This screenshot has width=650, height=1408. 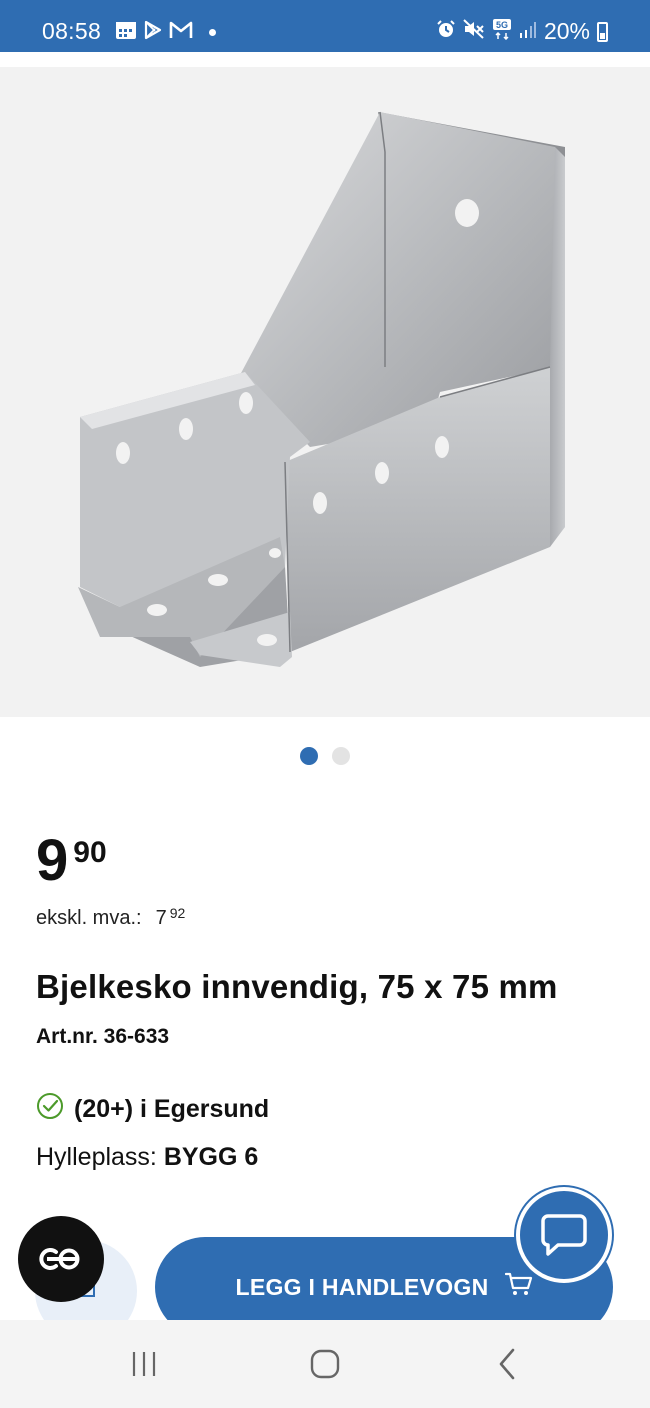 I want to click on status-system-icons: 5G 20%, so click(x=522, y=31).